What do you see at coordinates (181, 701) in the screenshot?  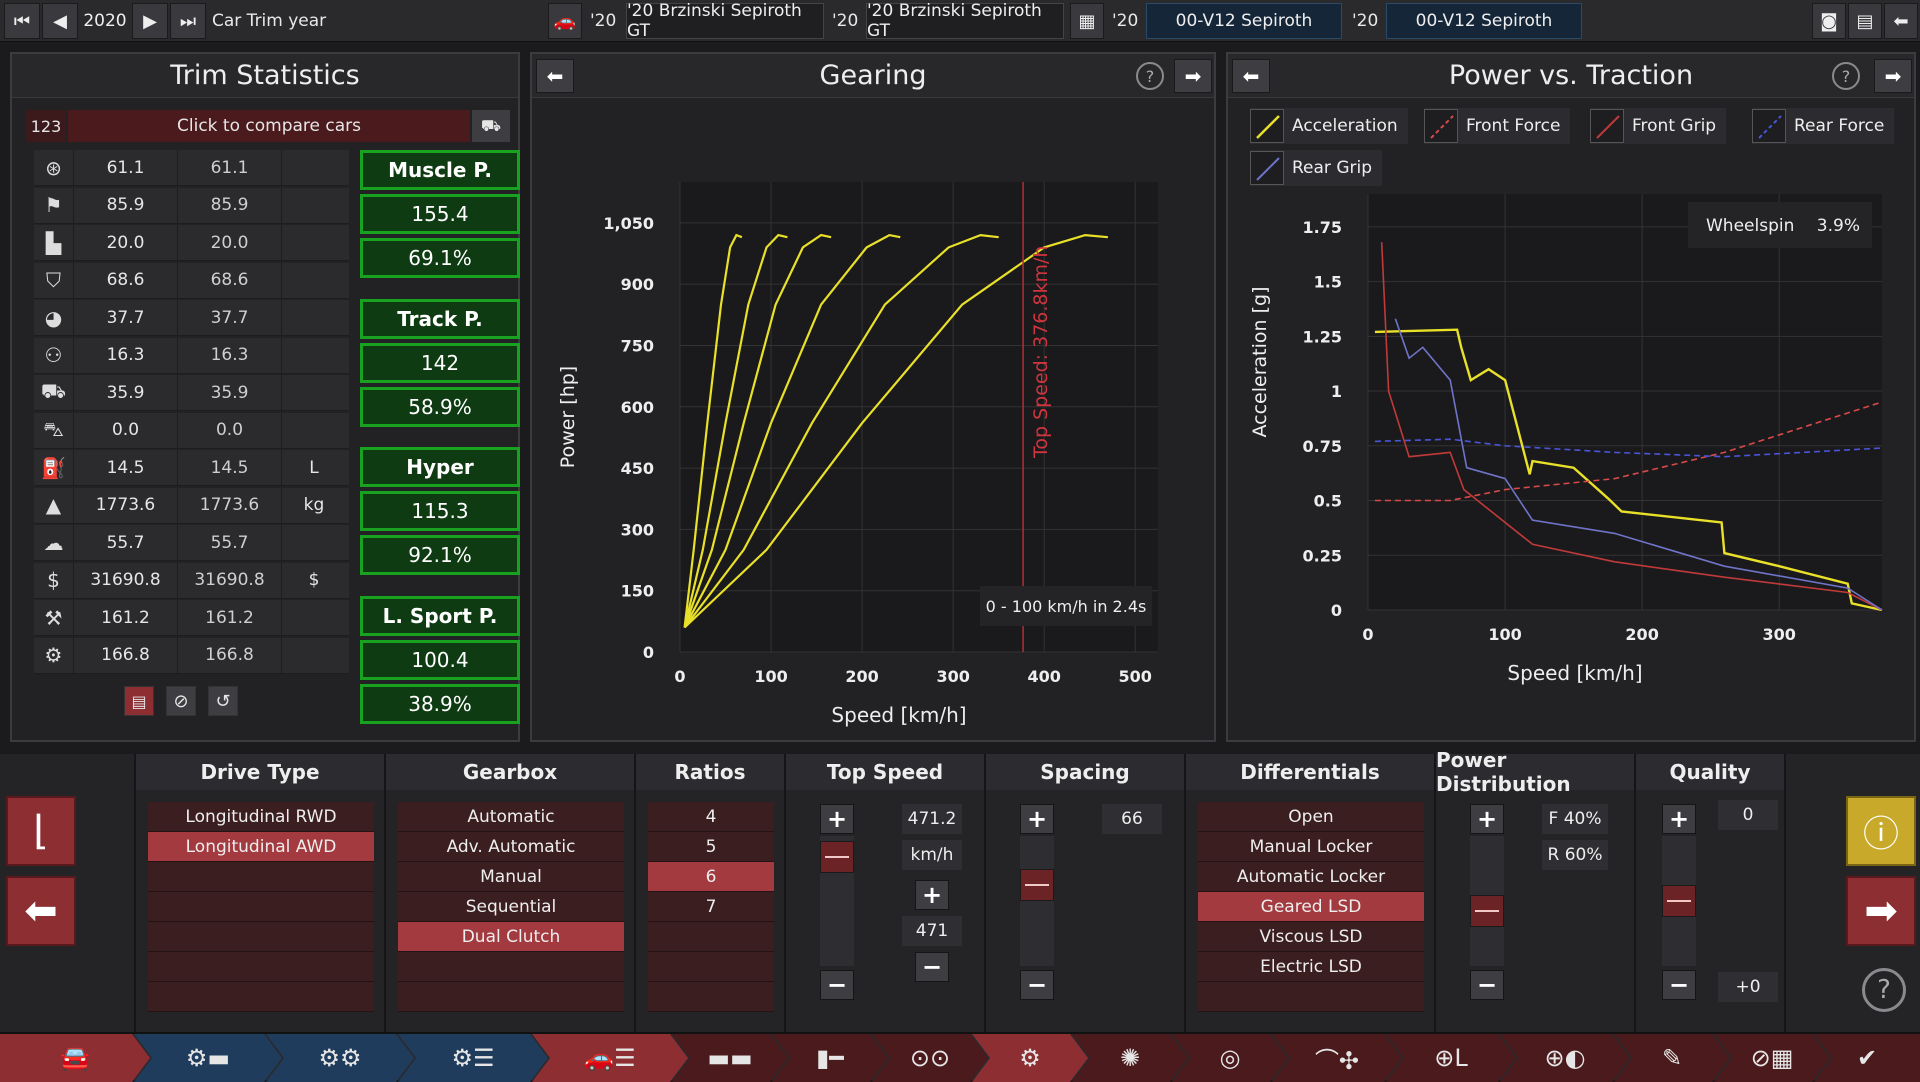 I see `clear-icon: ⊘` at bounding box center [181, 701].